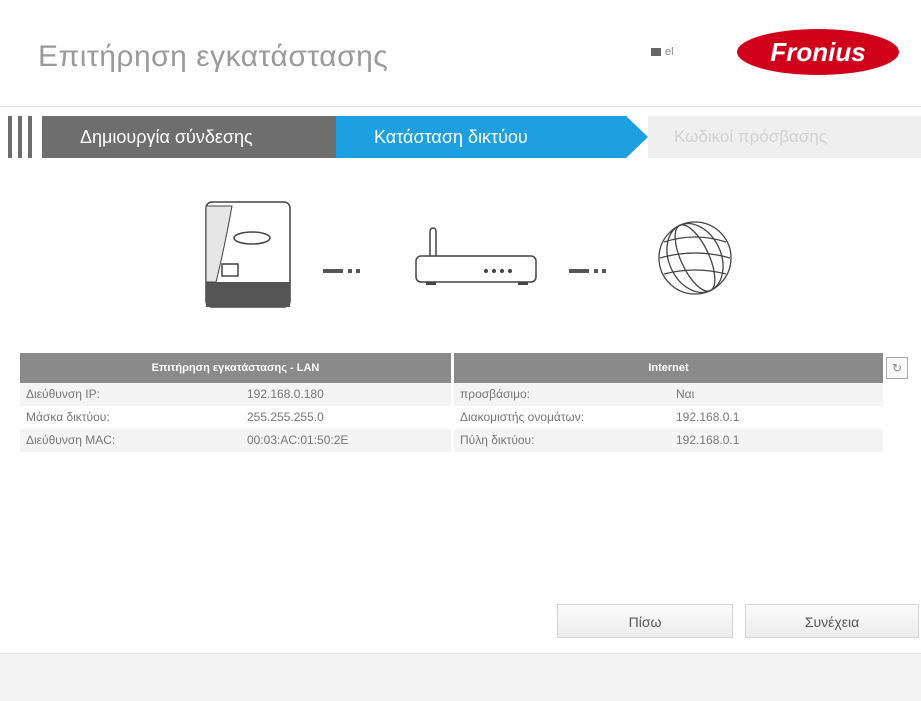 Image resolution: width=921 pixels, height=701 pixels. I want to click on row-label: προσβάσιμο:, so click(495, 394).